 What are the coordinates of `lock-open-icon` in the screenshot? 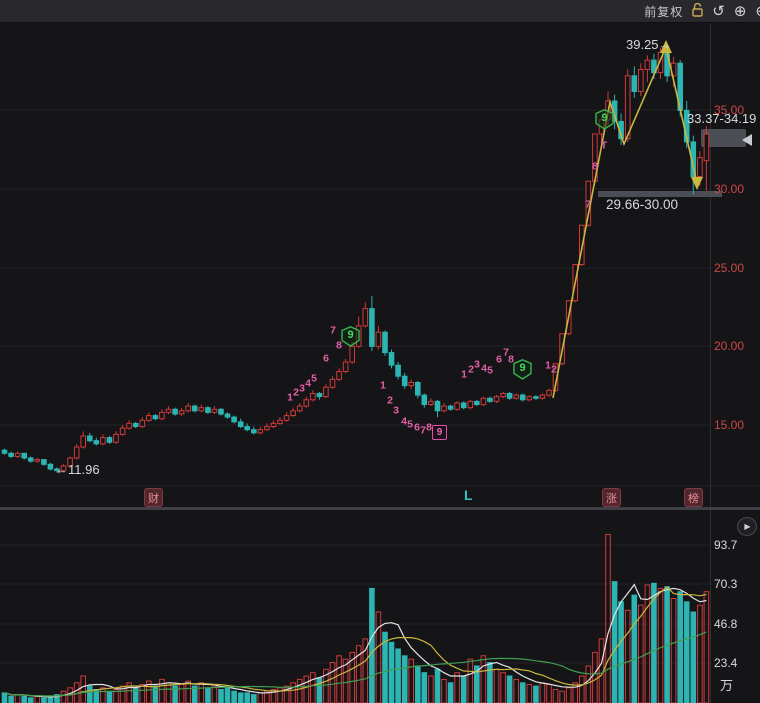 It's located at (697, 11).